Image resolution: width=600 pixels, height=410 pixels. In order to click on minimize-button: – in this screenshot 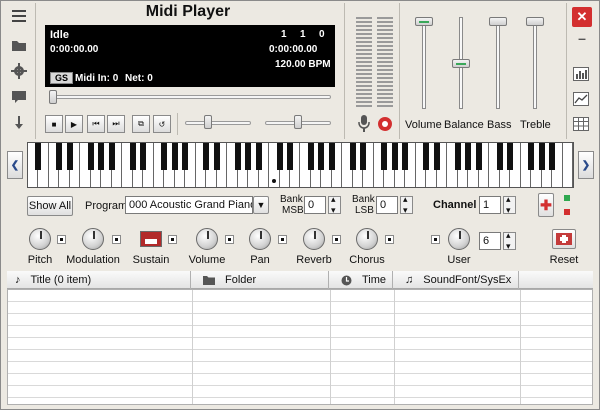, I will do `click(582, 38)`.